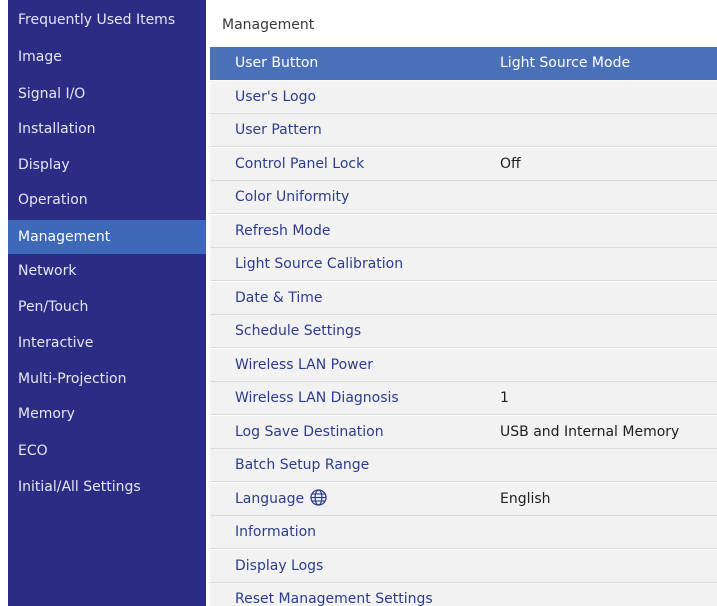 Image resolution: width=717 pixels, height=606 pixels. Describe the element at coordinates (463, 298) in the screenshot. I see `menu-row-date-time: Date & Time` at that location.